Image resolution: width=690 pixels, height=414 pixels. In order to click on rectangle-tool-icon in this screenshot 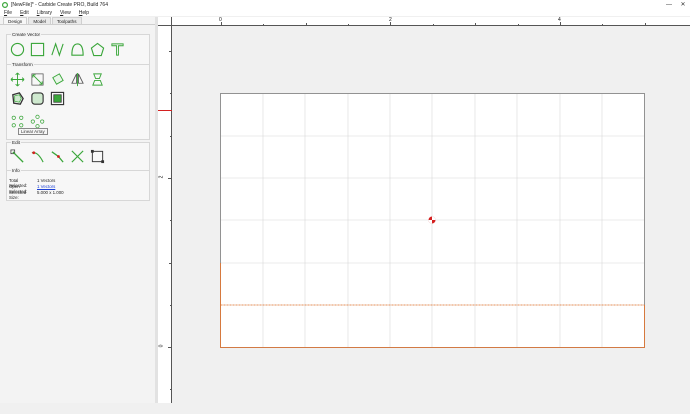, I will do `click(37, 49)`.